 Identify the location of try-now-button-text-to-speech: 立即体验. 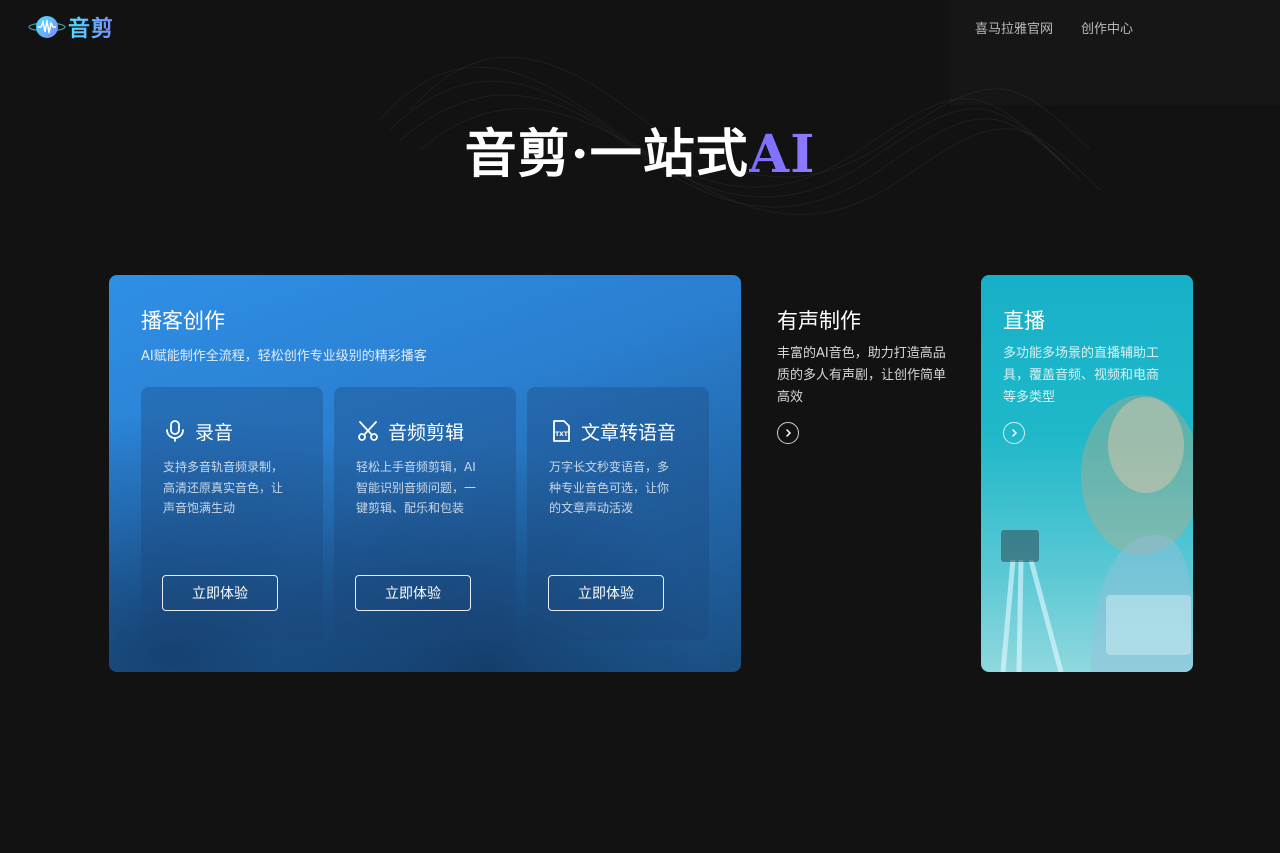
(606, 593).